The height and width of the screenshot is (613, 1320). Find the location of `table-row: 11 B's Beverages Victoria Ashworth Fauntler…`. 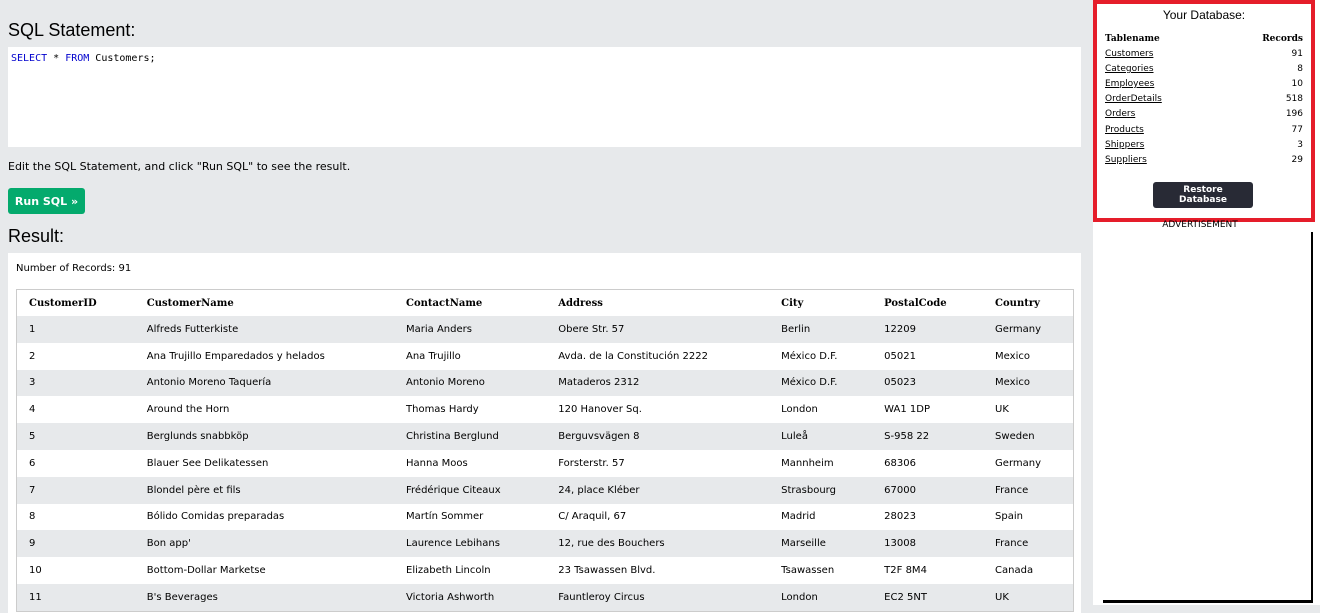

table-row: 11 B's Beverages Victoria Ashworth Fauntler… is located at coordinates (545, 597).